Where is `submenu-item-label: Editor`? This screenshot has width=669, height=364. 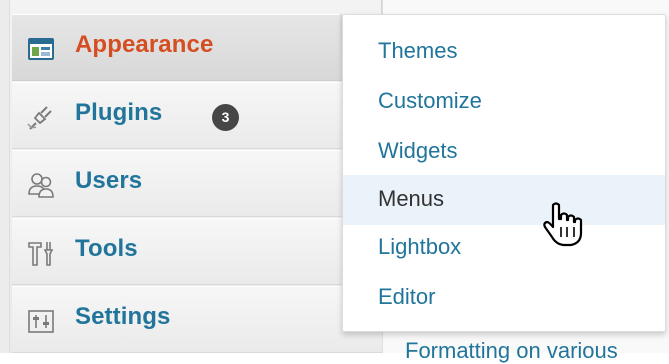 submenu-item-label: Editor is located at coordinates (407, 296).